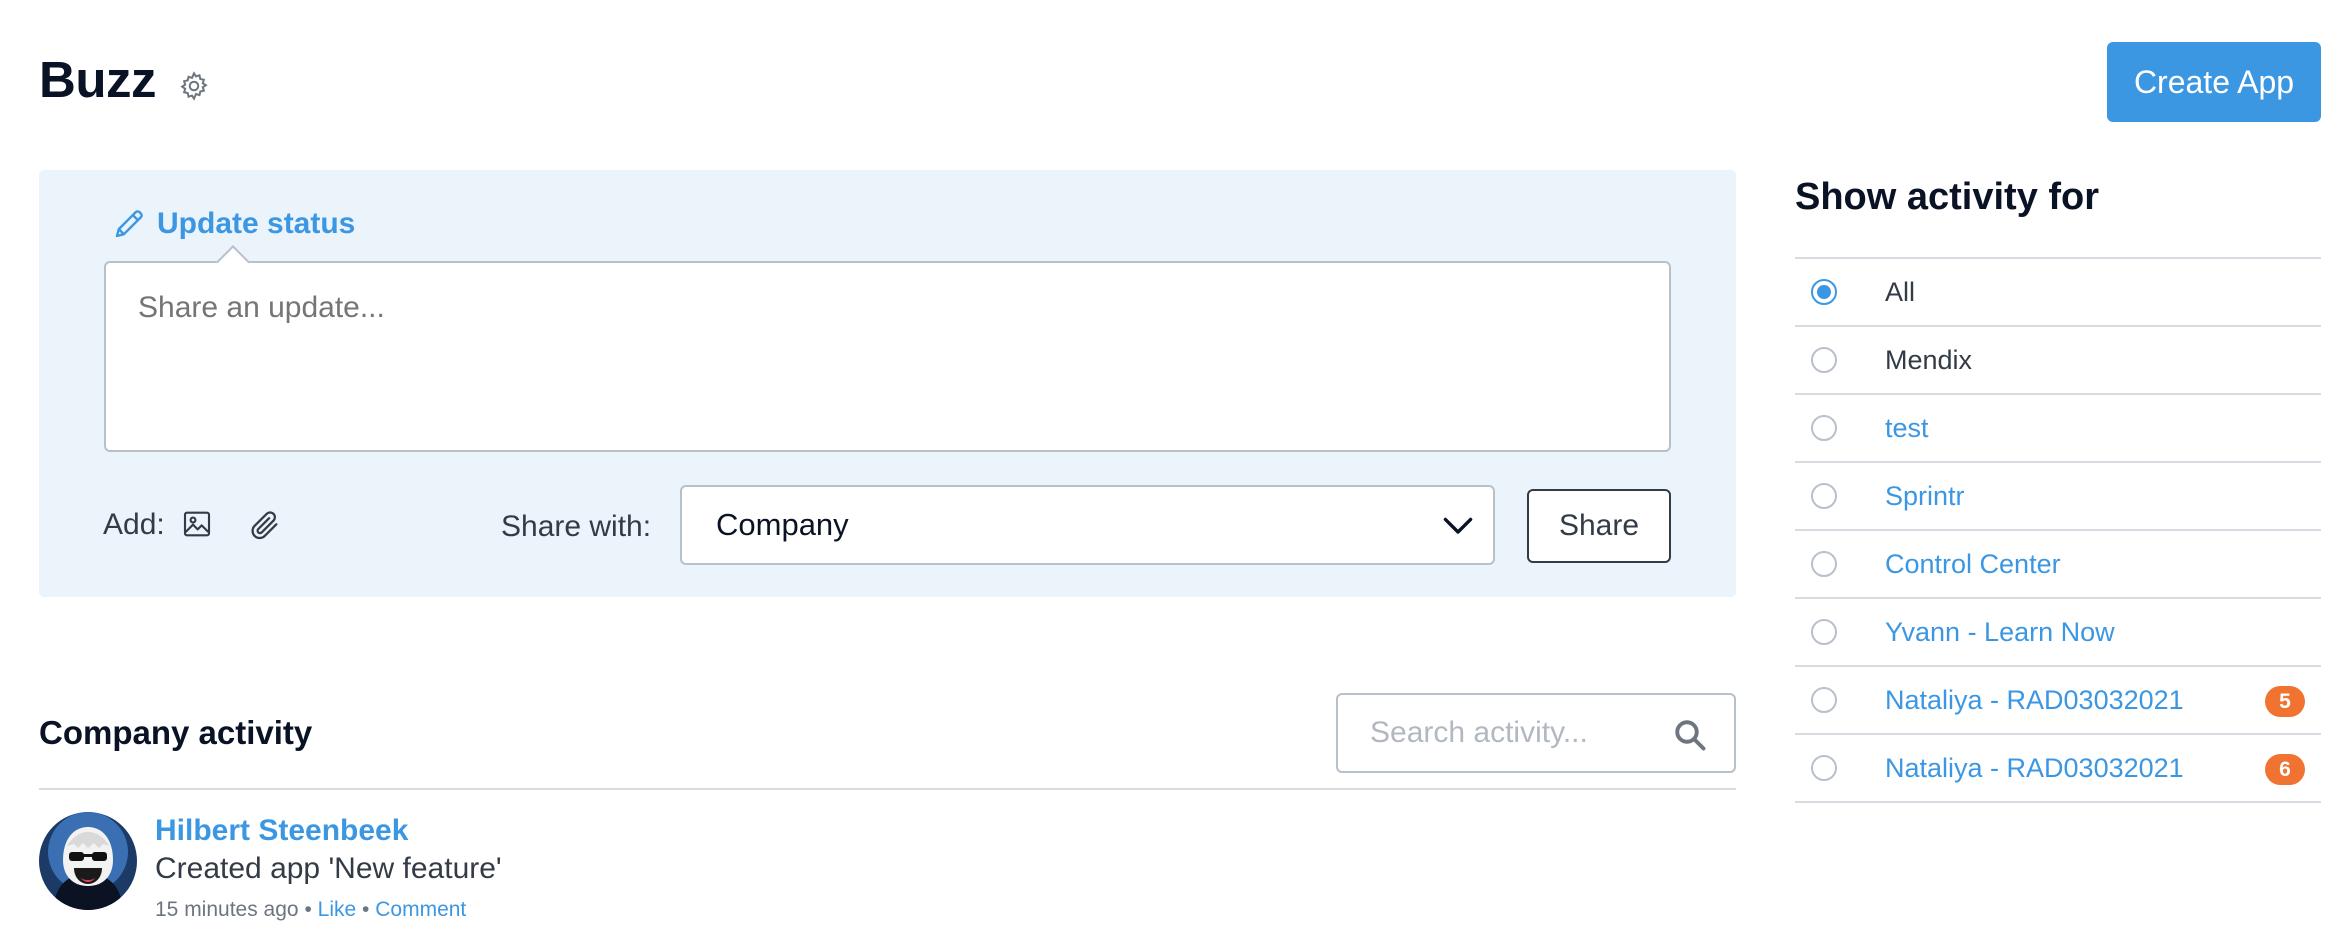 The image size is (2350, 936). What do you see at coordinates (1900, 291) in the screenshot?
I see `filter-label: All` at bounding box center [1900, 291].